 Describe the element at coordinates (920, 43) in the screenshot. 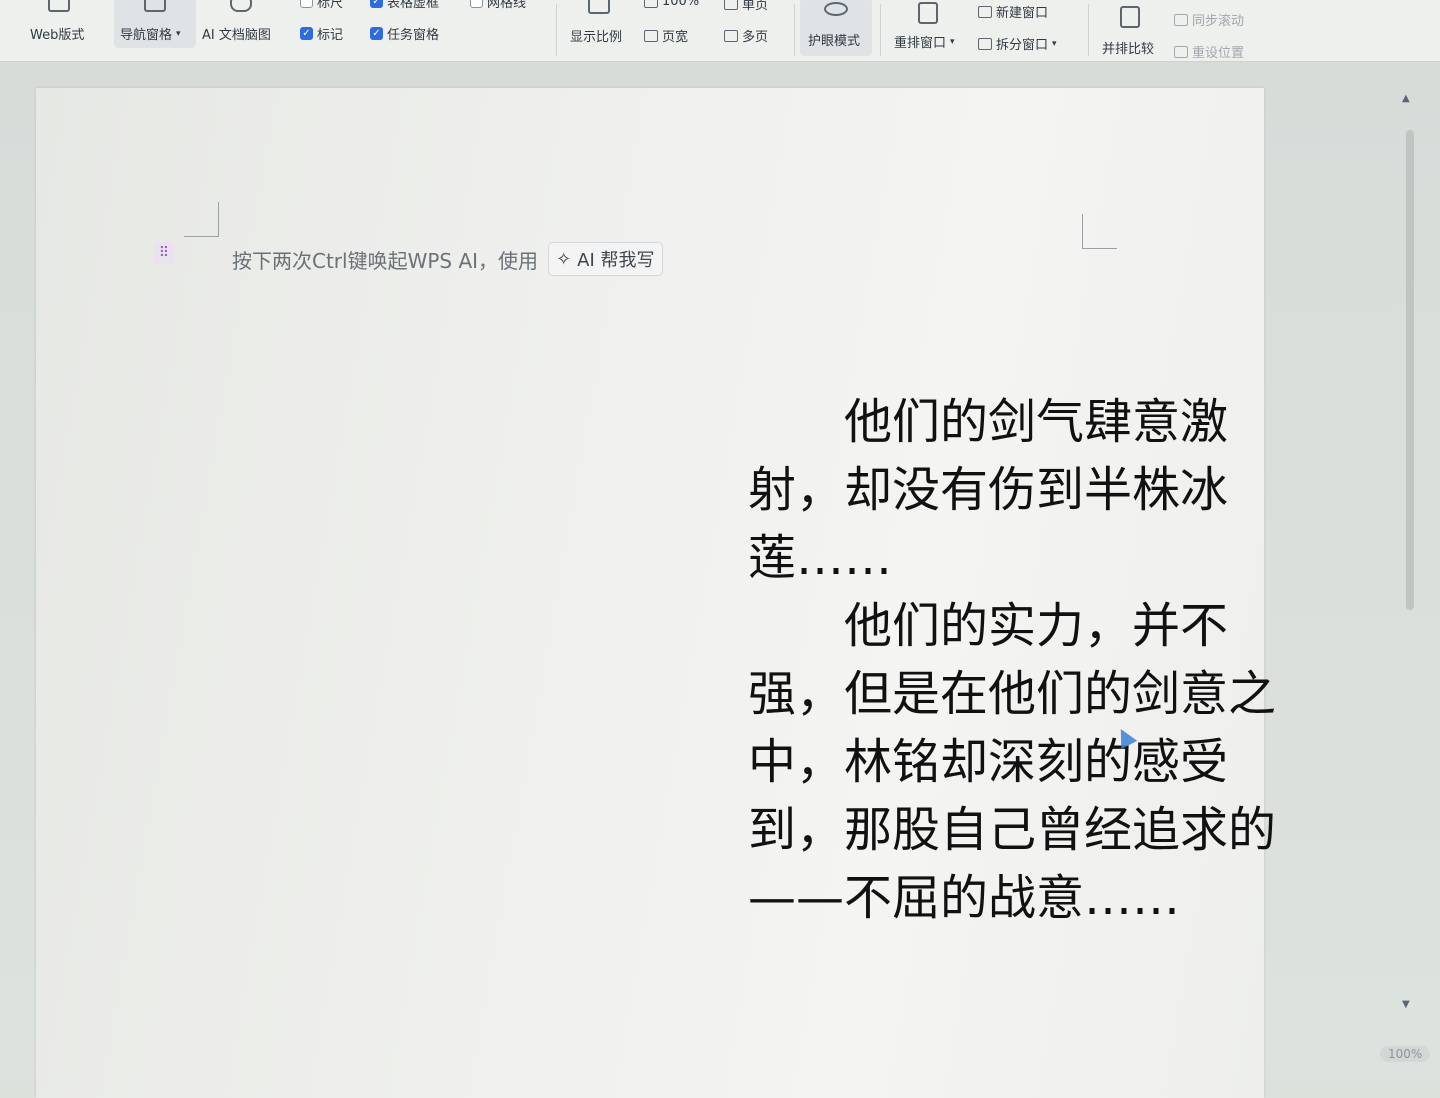

I see `arrange-windows-label: 重排窗口` at that location.